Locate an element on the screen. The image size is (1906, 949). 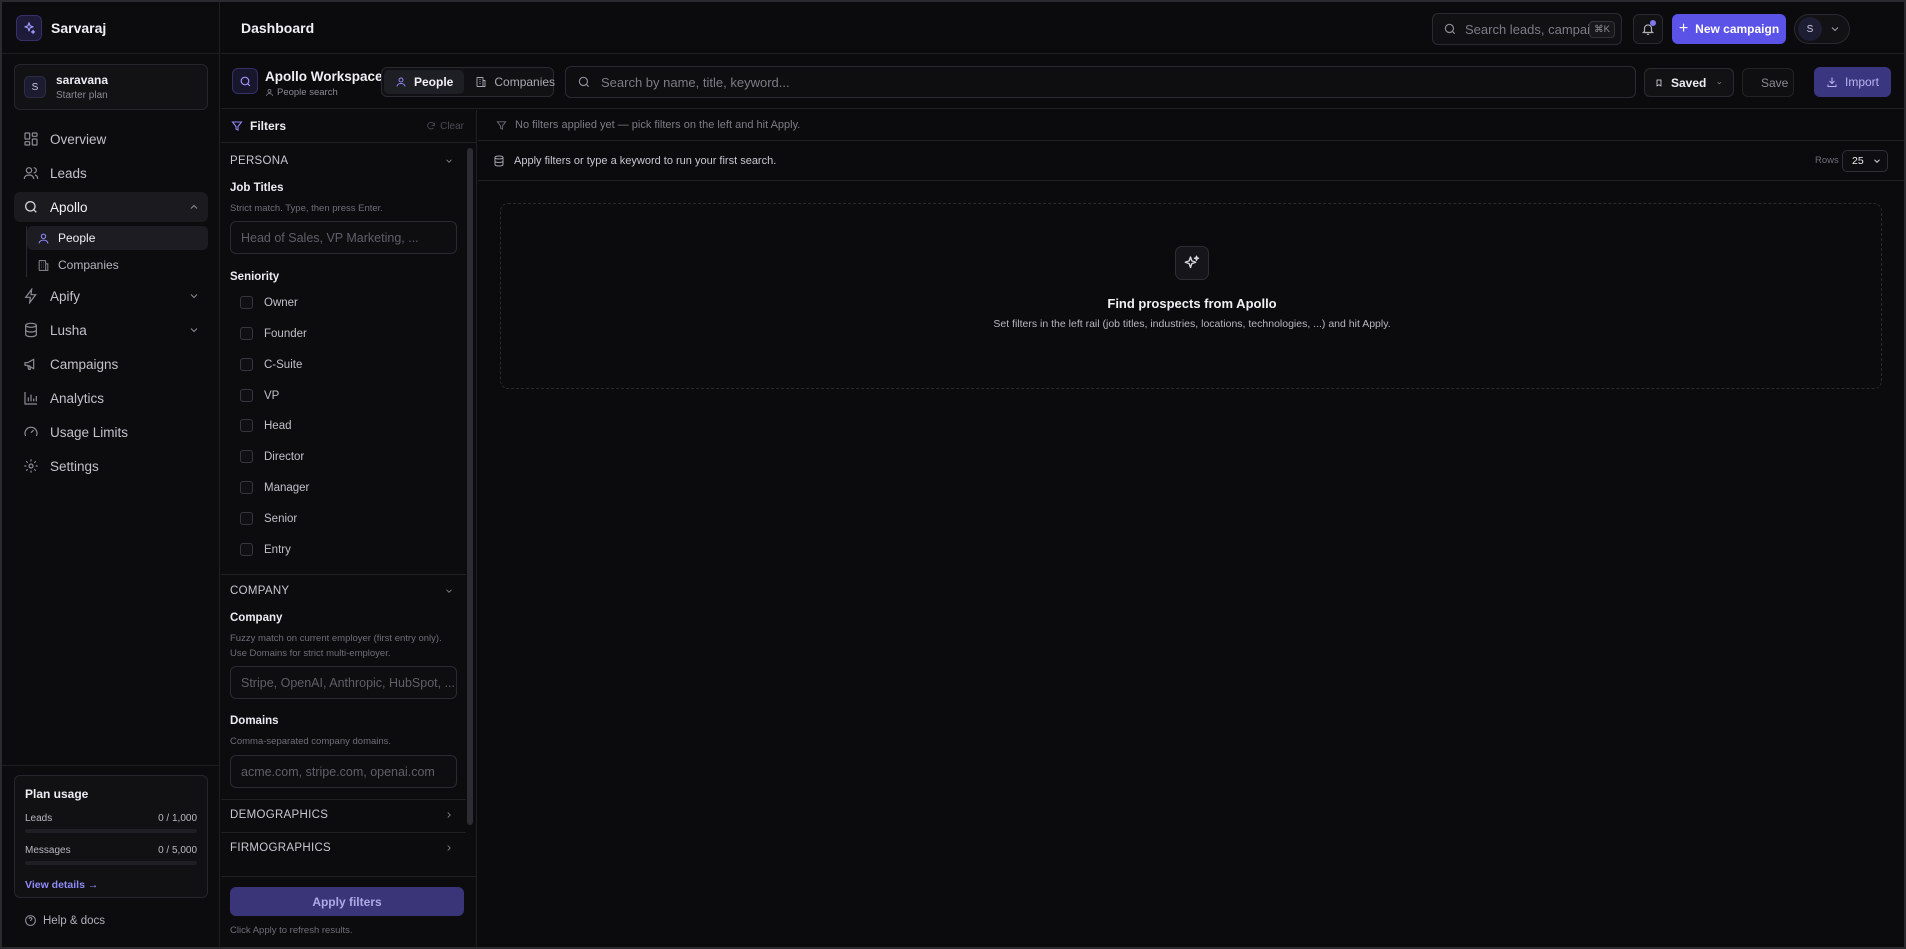
chevron-right-icon is located at coordinates (449, 848).